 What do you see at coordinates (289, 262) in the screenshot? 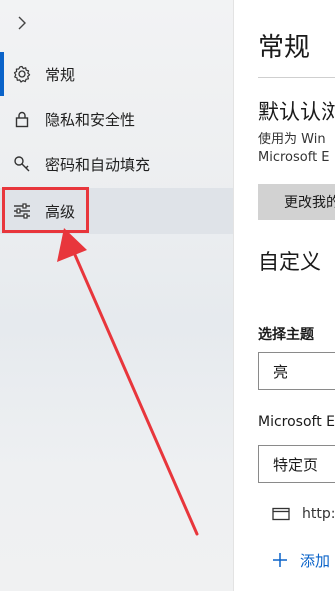
I see `customize-heading: 自定义` at bounding box center [289, 262].